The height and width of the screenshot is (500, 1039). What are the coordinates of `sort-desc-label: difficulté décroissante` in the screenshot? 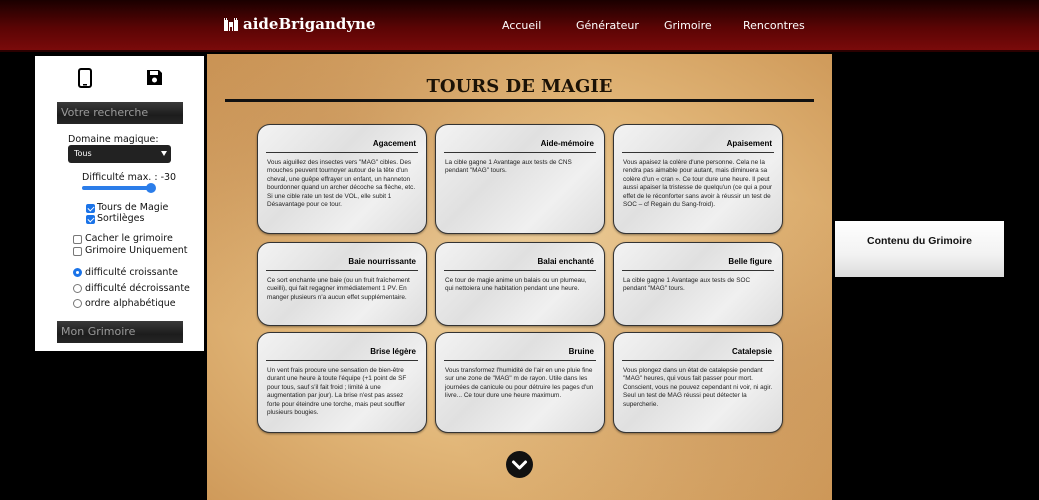 It's located at (137, 288).